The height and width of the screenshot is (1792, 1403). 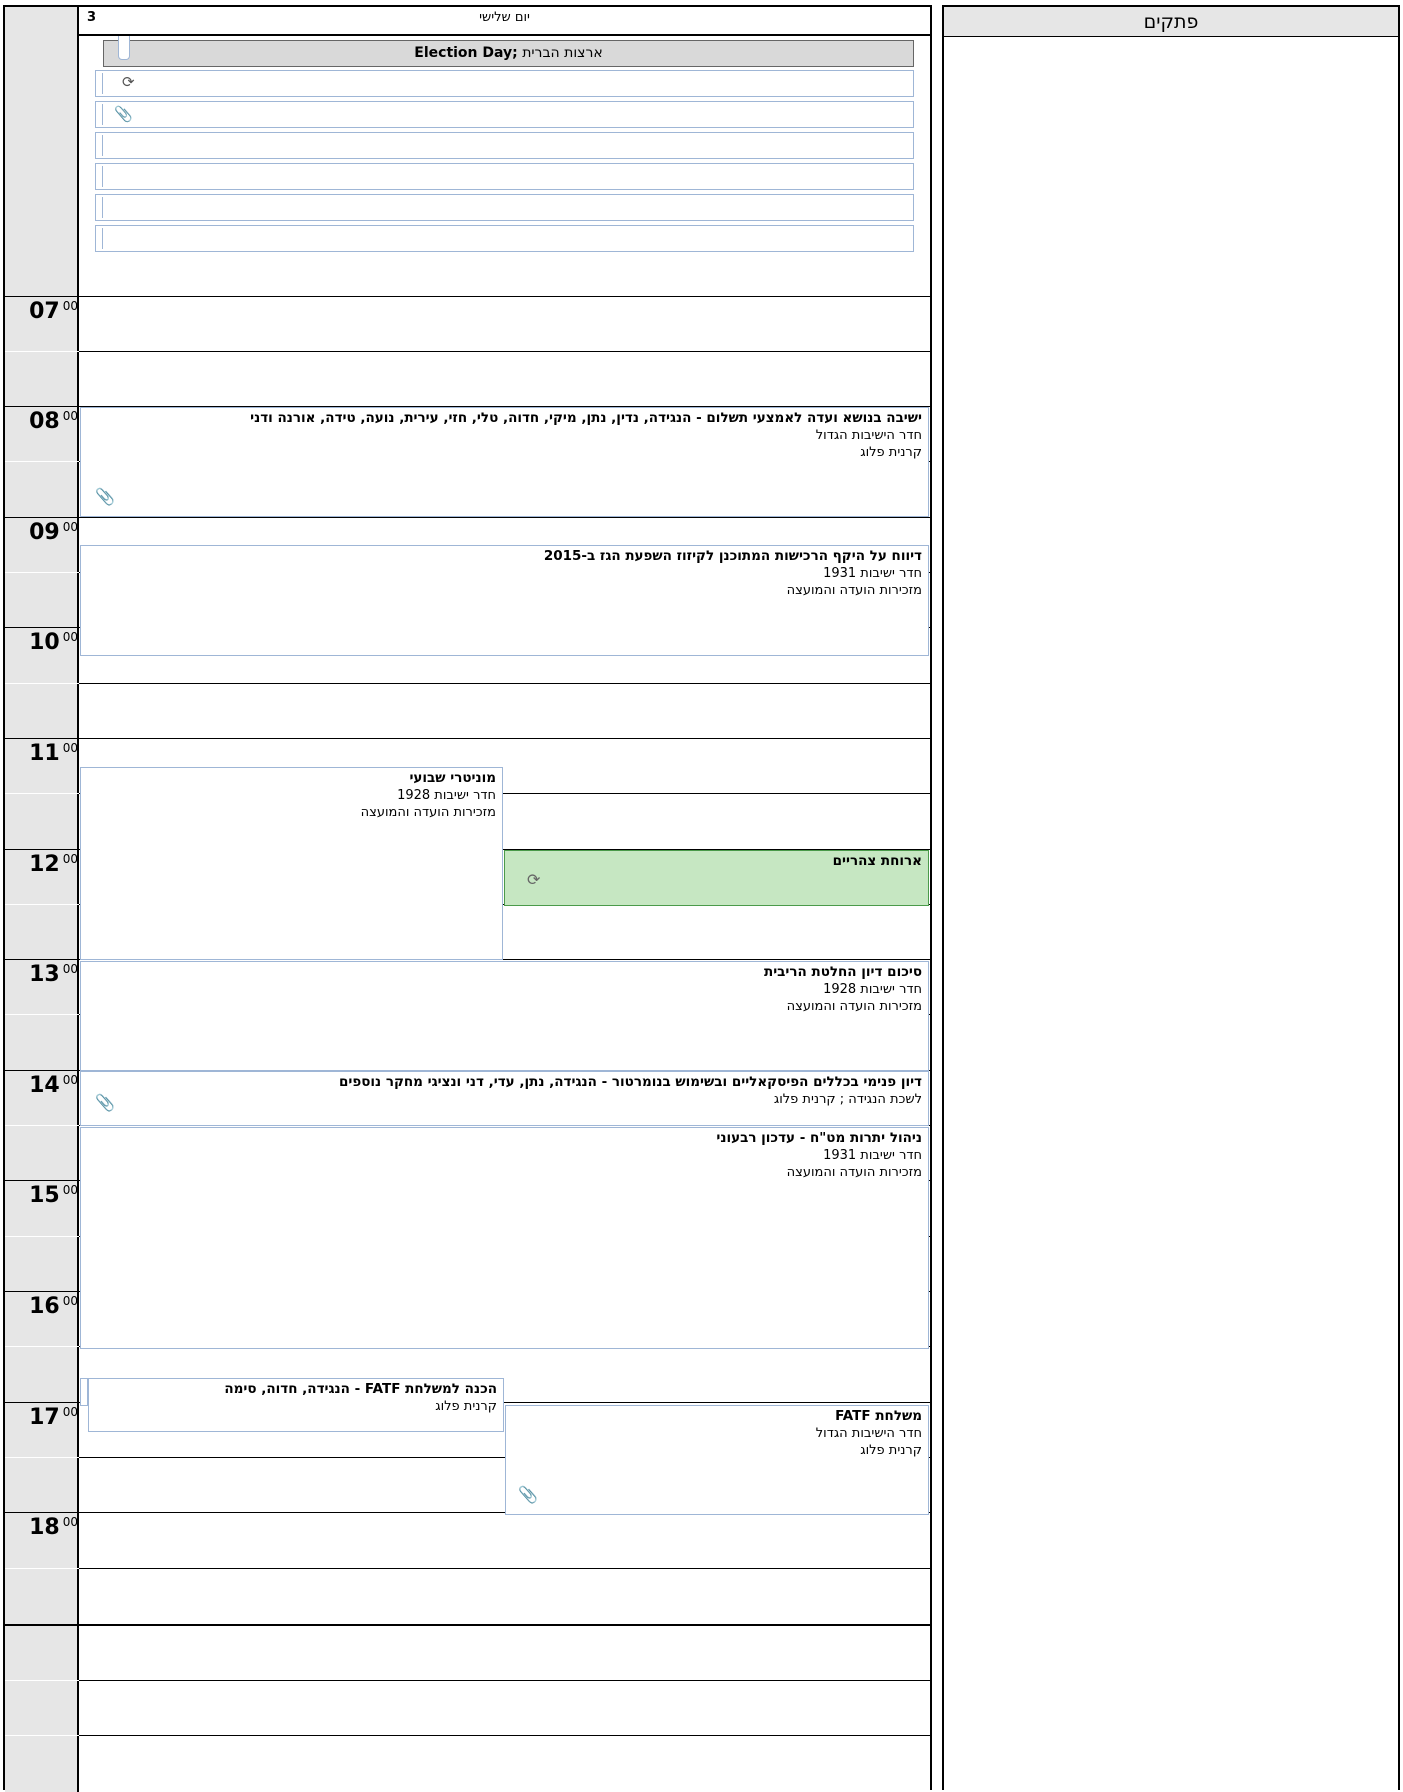 I want to click on event-lunch: ארוחת צהריים ⟳, so click(x=716, y=878).